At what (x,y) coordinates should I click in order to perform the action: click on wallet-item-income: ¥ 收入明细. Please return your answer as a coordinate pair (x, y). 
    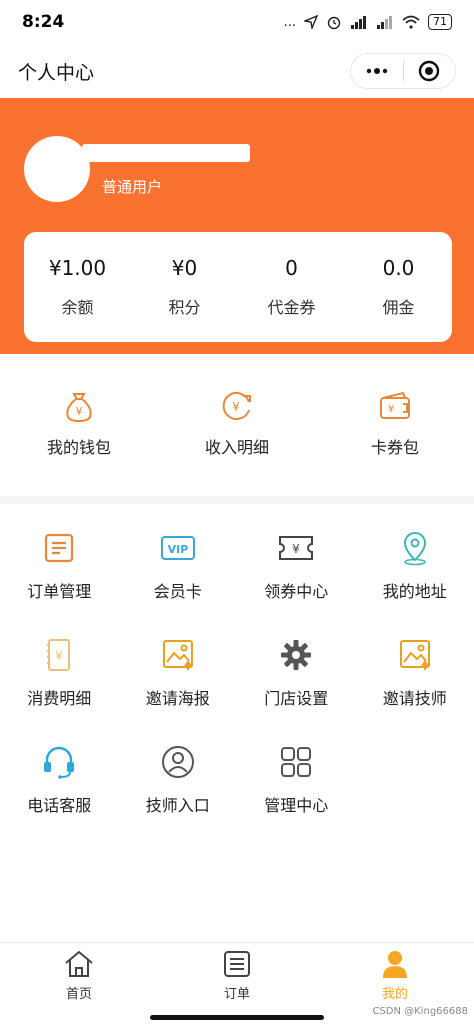
    Looking at the image, I should click on (237, 426).